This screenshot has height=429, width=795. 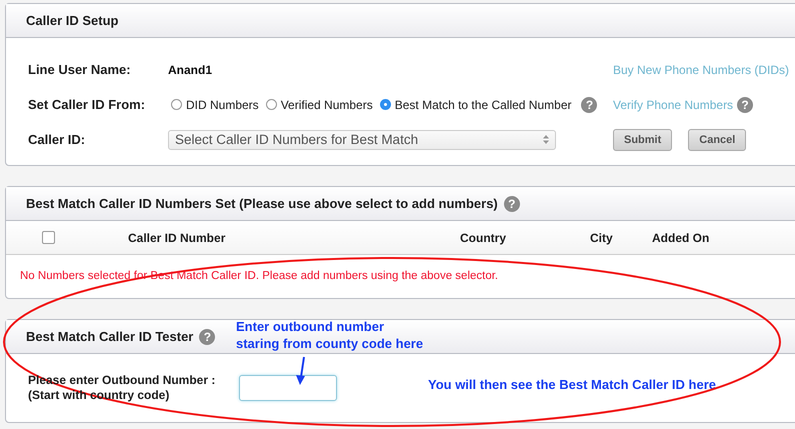 I want to click on submit-button: Submit, so click(x=642, y=139).